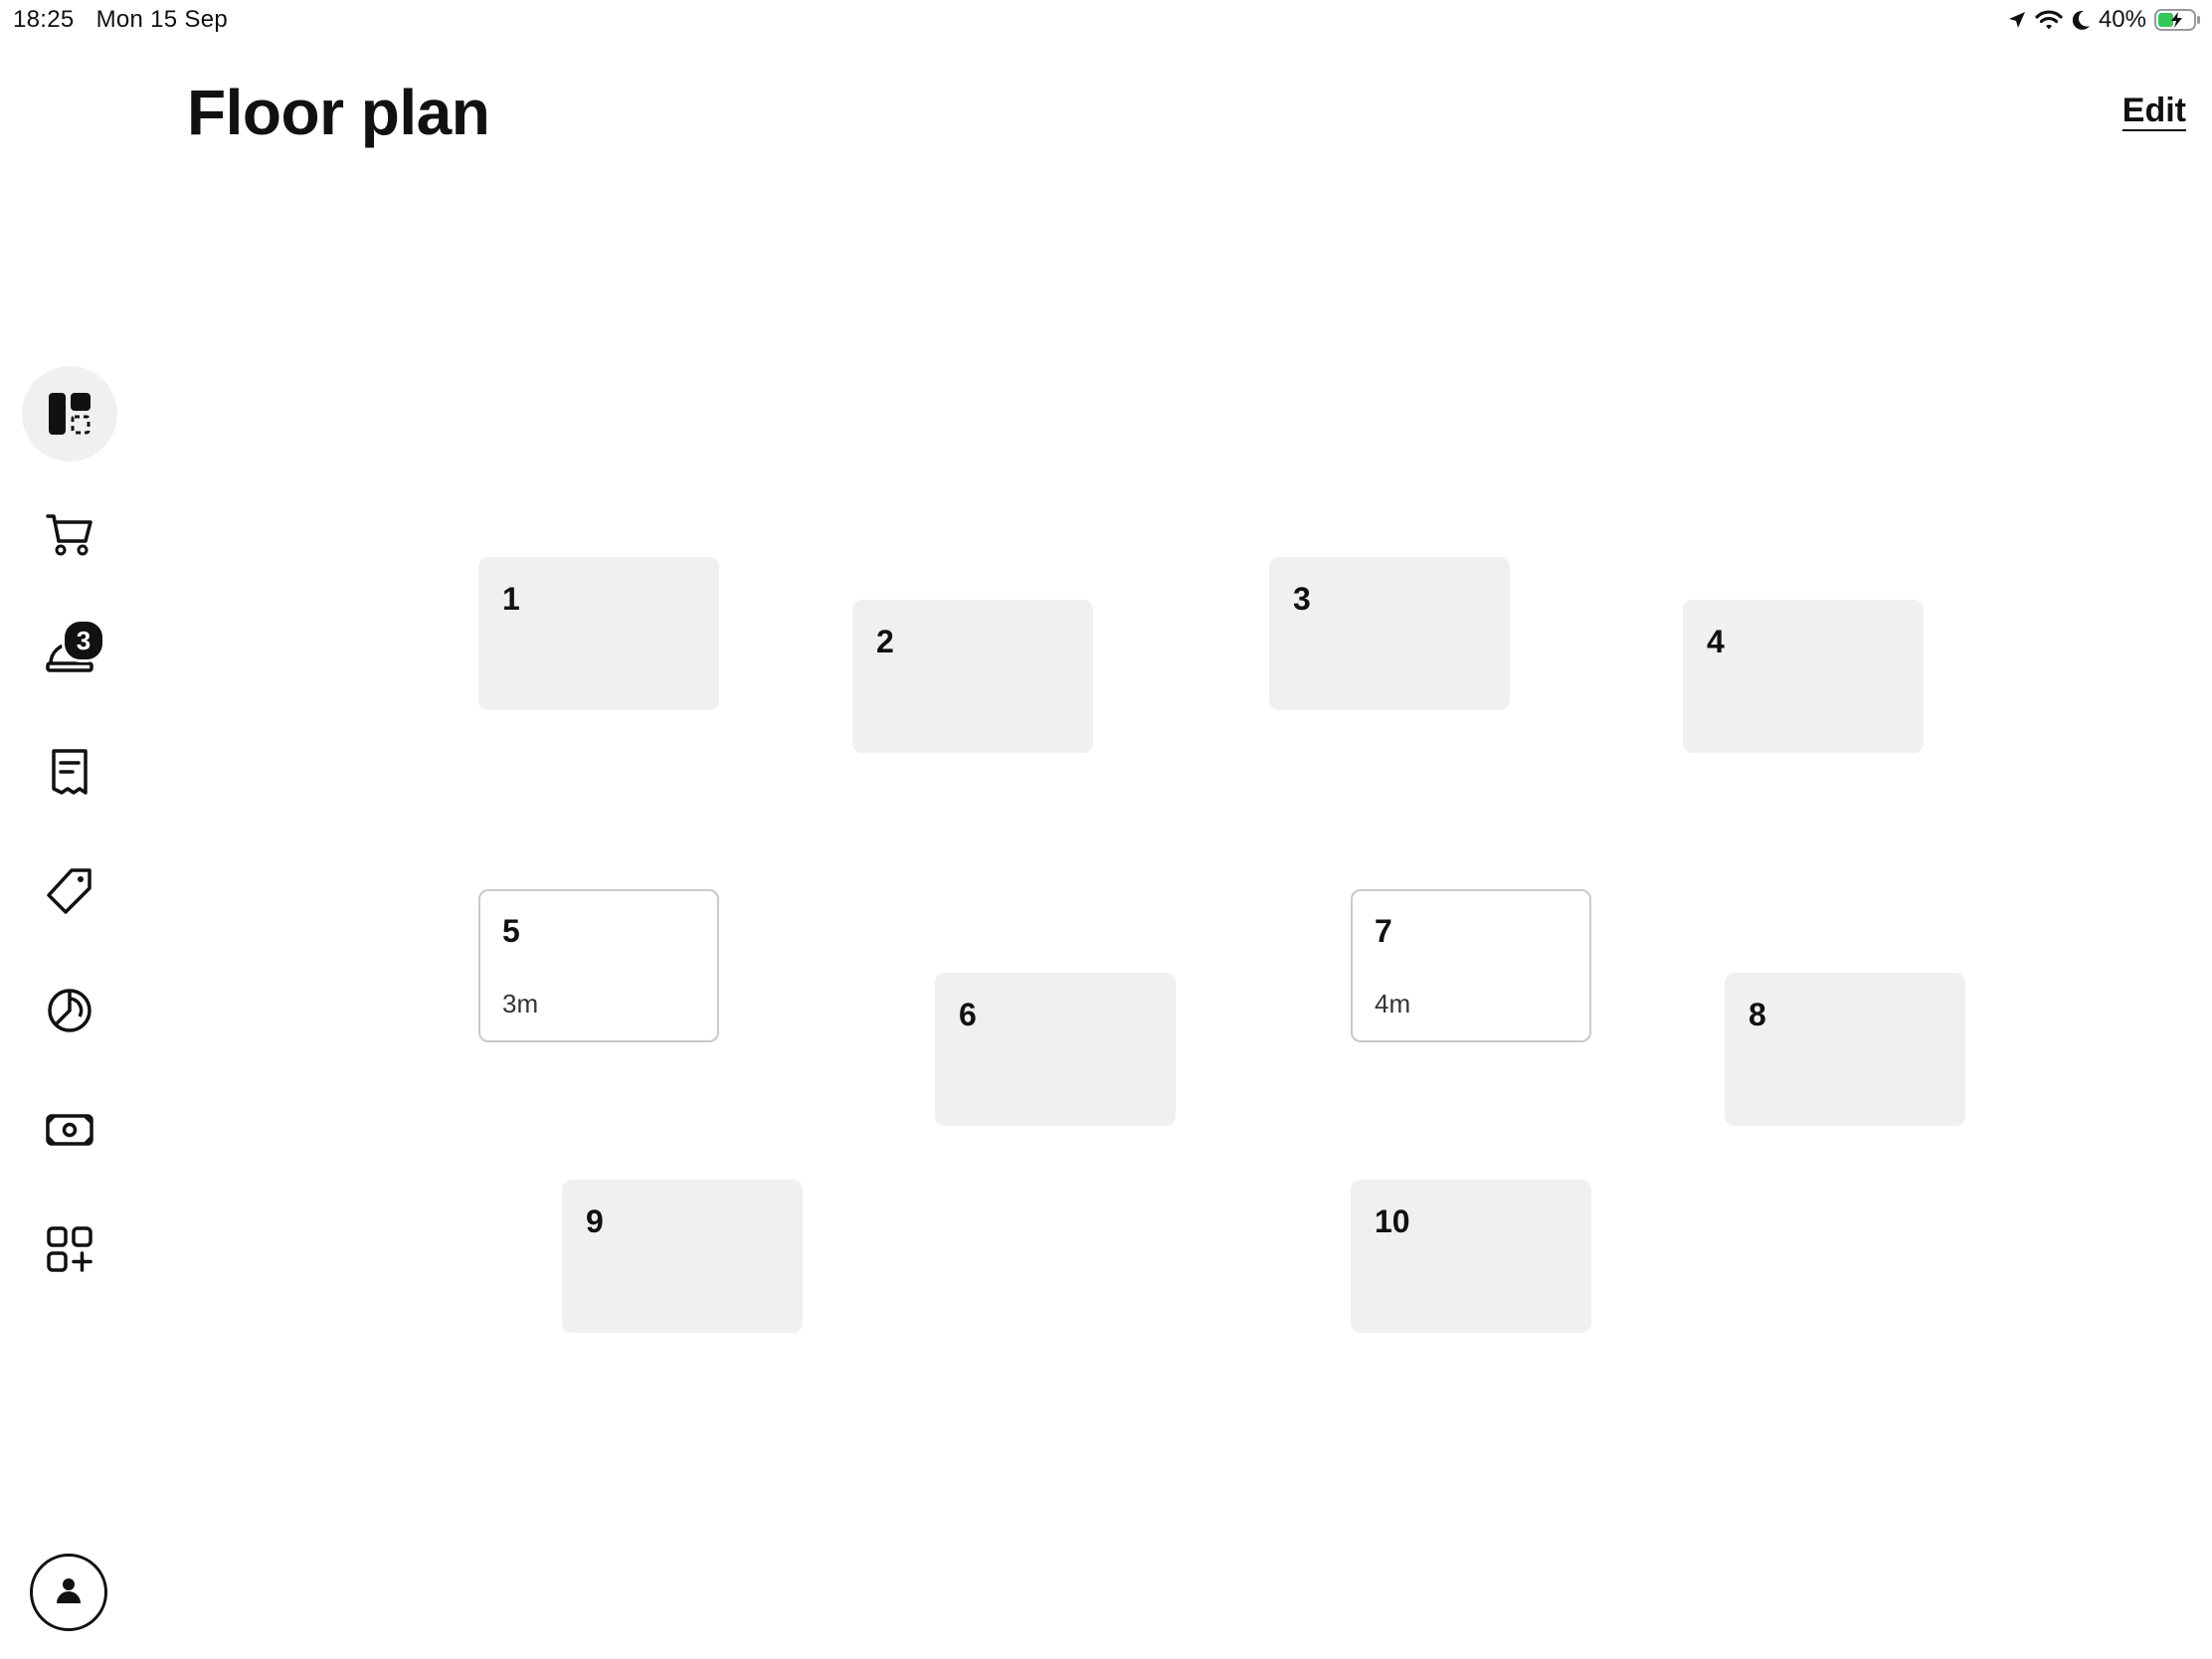 This screenshot has width=2212, height=1659. I want to click on sidebar-item-discounts, so click(69, 891).